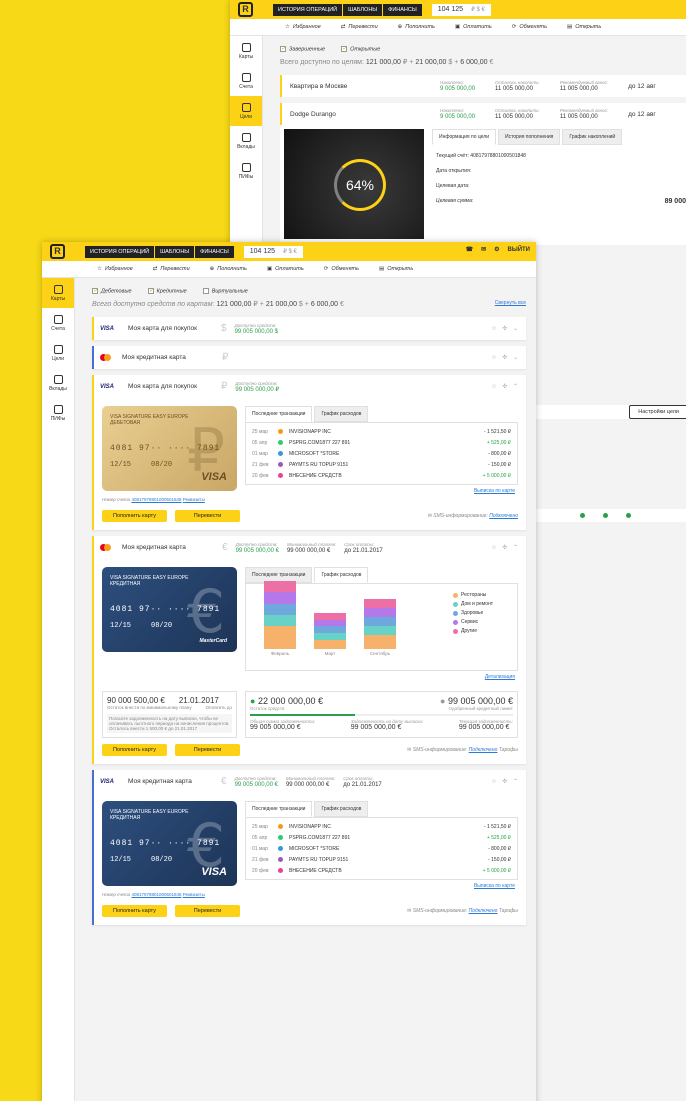 The image size is (686, 1101). I want to click on goal-settings-button: Настройки цели, so click(657, 412).